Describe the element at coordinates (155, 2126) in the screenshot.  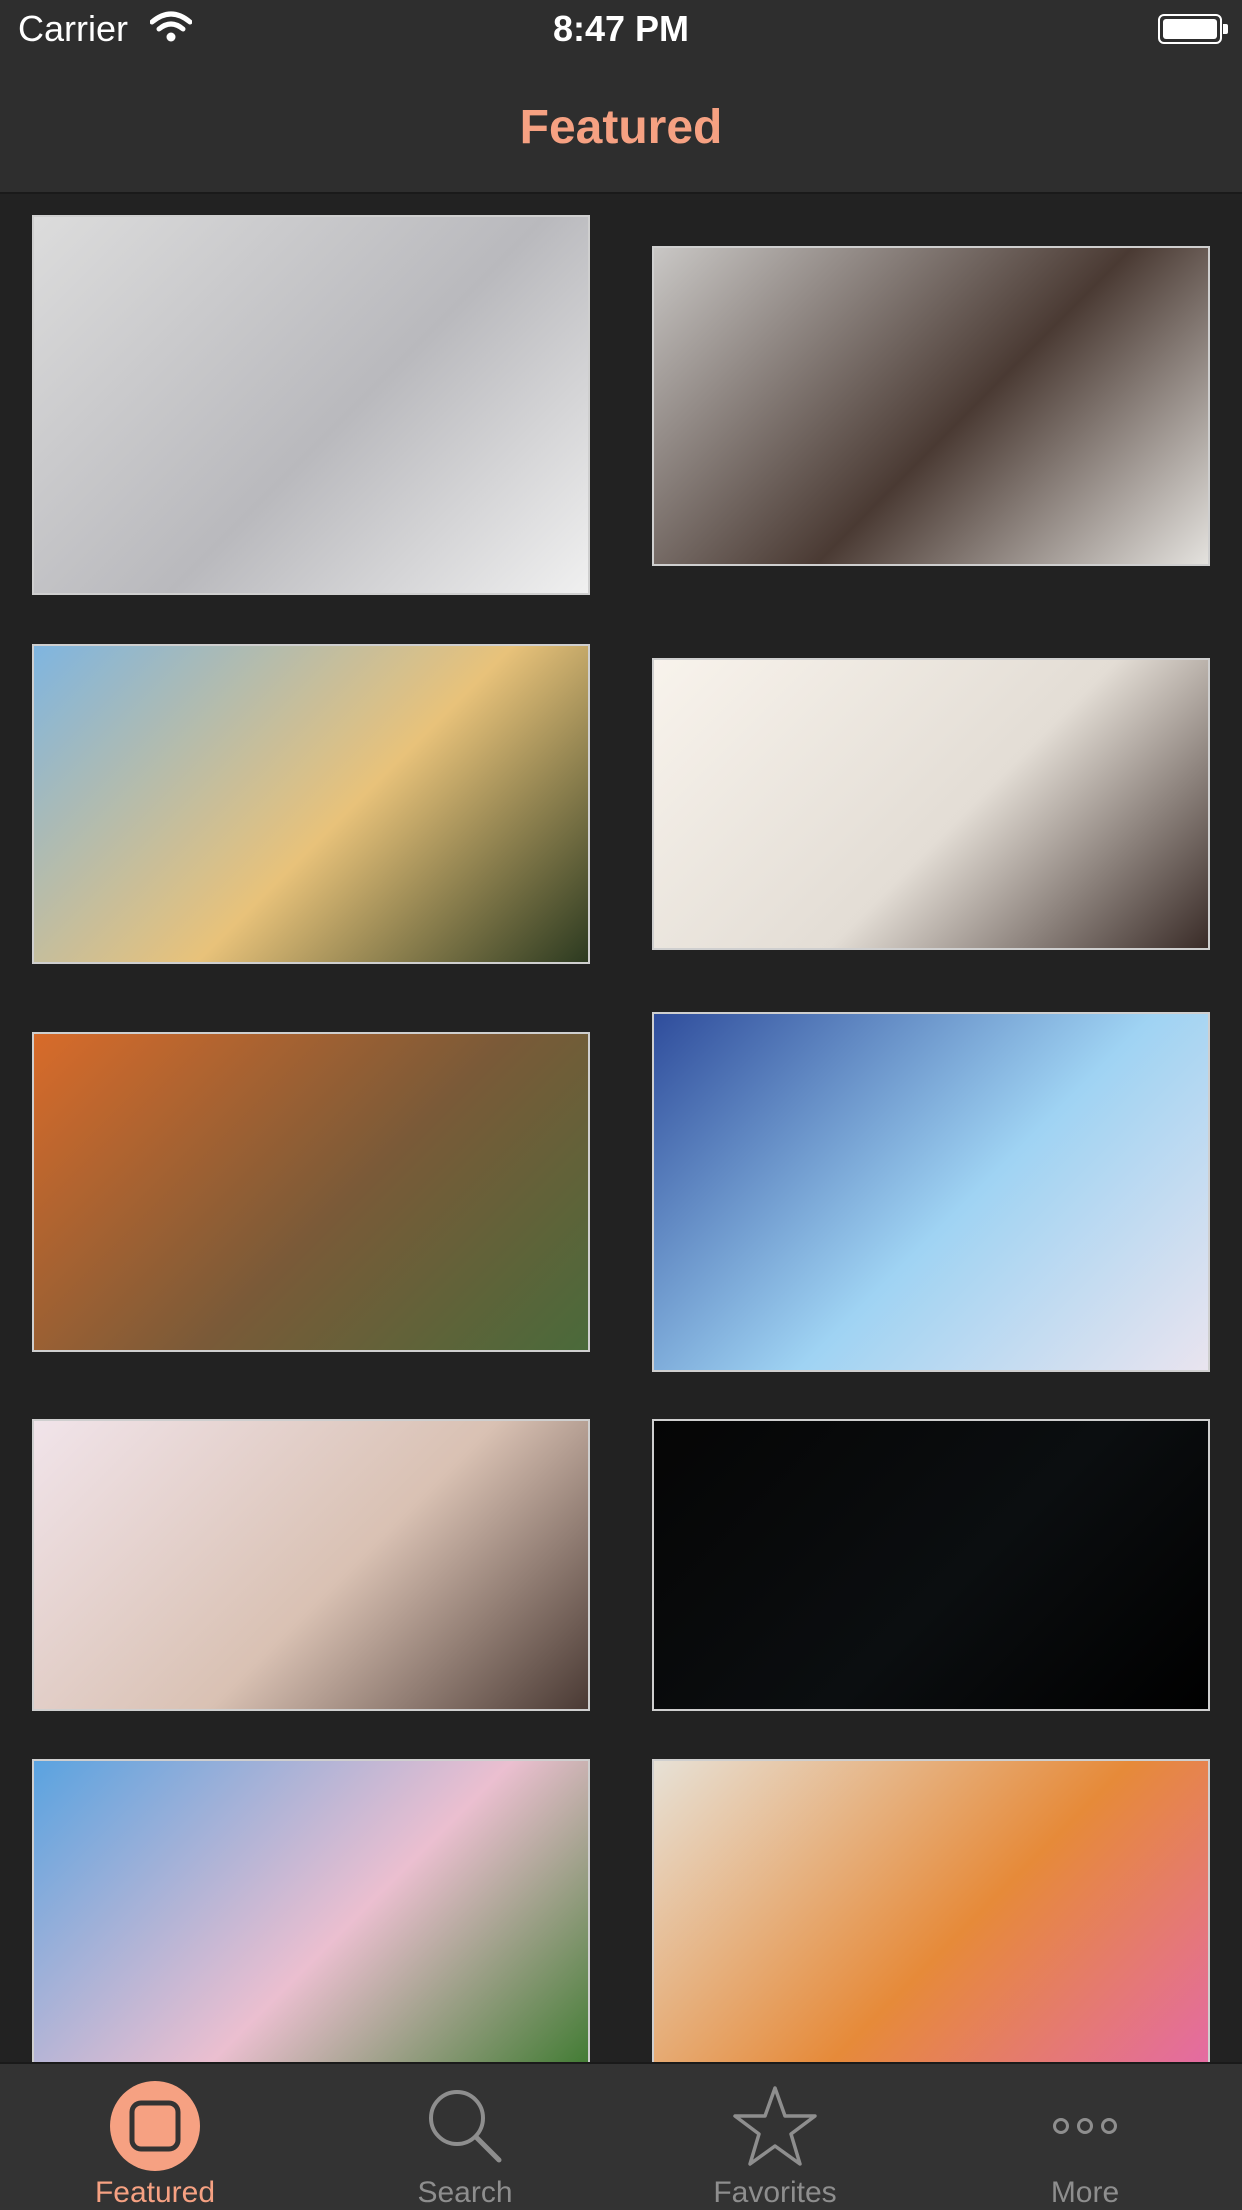
I see `featured-square-icon` at that location.